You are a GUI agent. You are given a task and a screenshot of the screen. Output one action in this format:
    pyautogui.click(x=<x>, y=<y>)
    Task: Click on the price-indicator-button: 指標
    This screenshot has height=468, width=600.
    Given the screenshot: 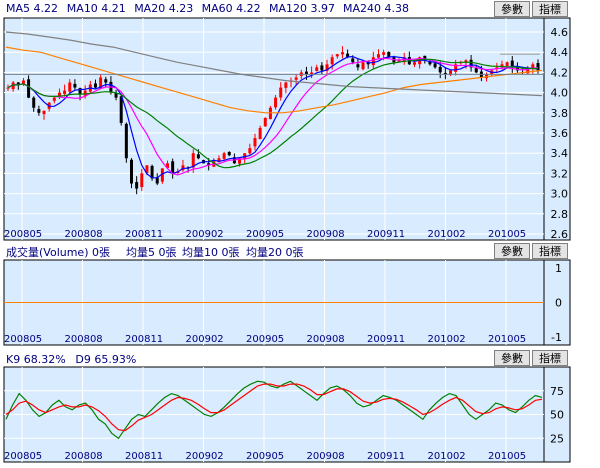 What is the action you would take?
    pyautogui.click(x=550, y=9)
    